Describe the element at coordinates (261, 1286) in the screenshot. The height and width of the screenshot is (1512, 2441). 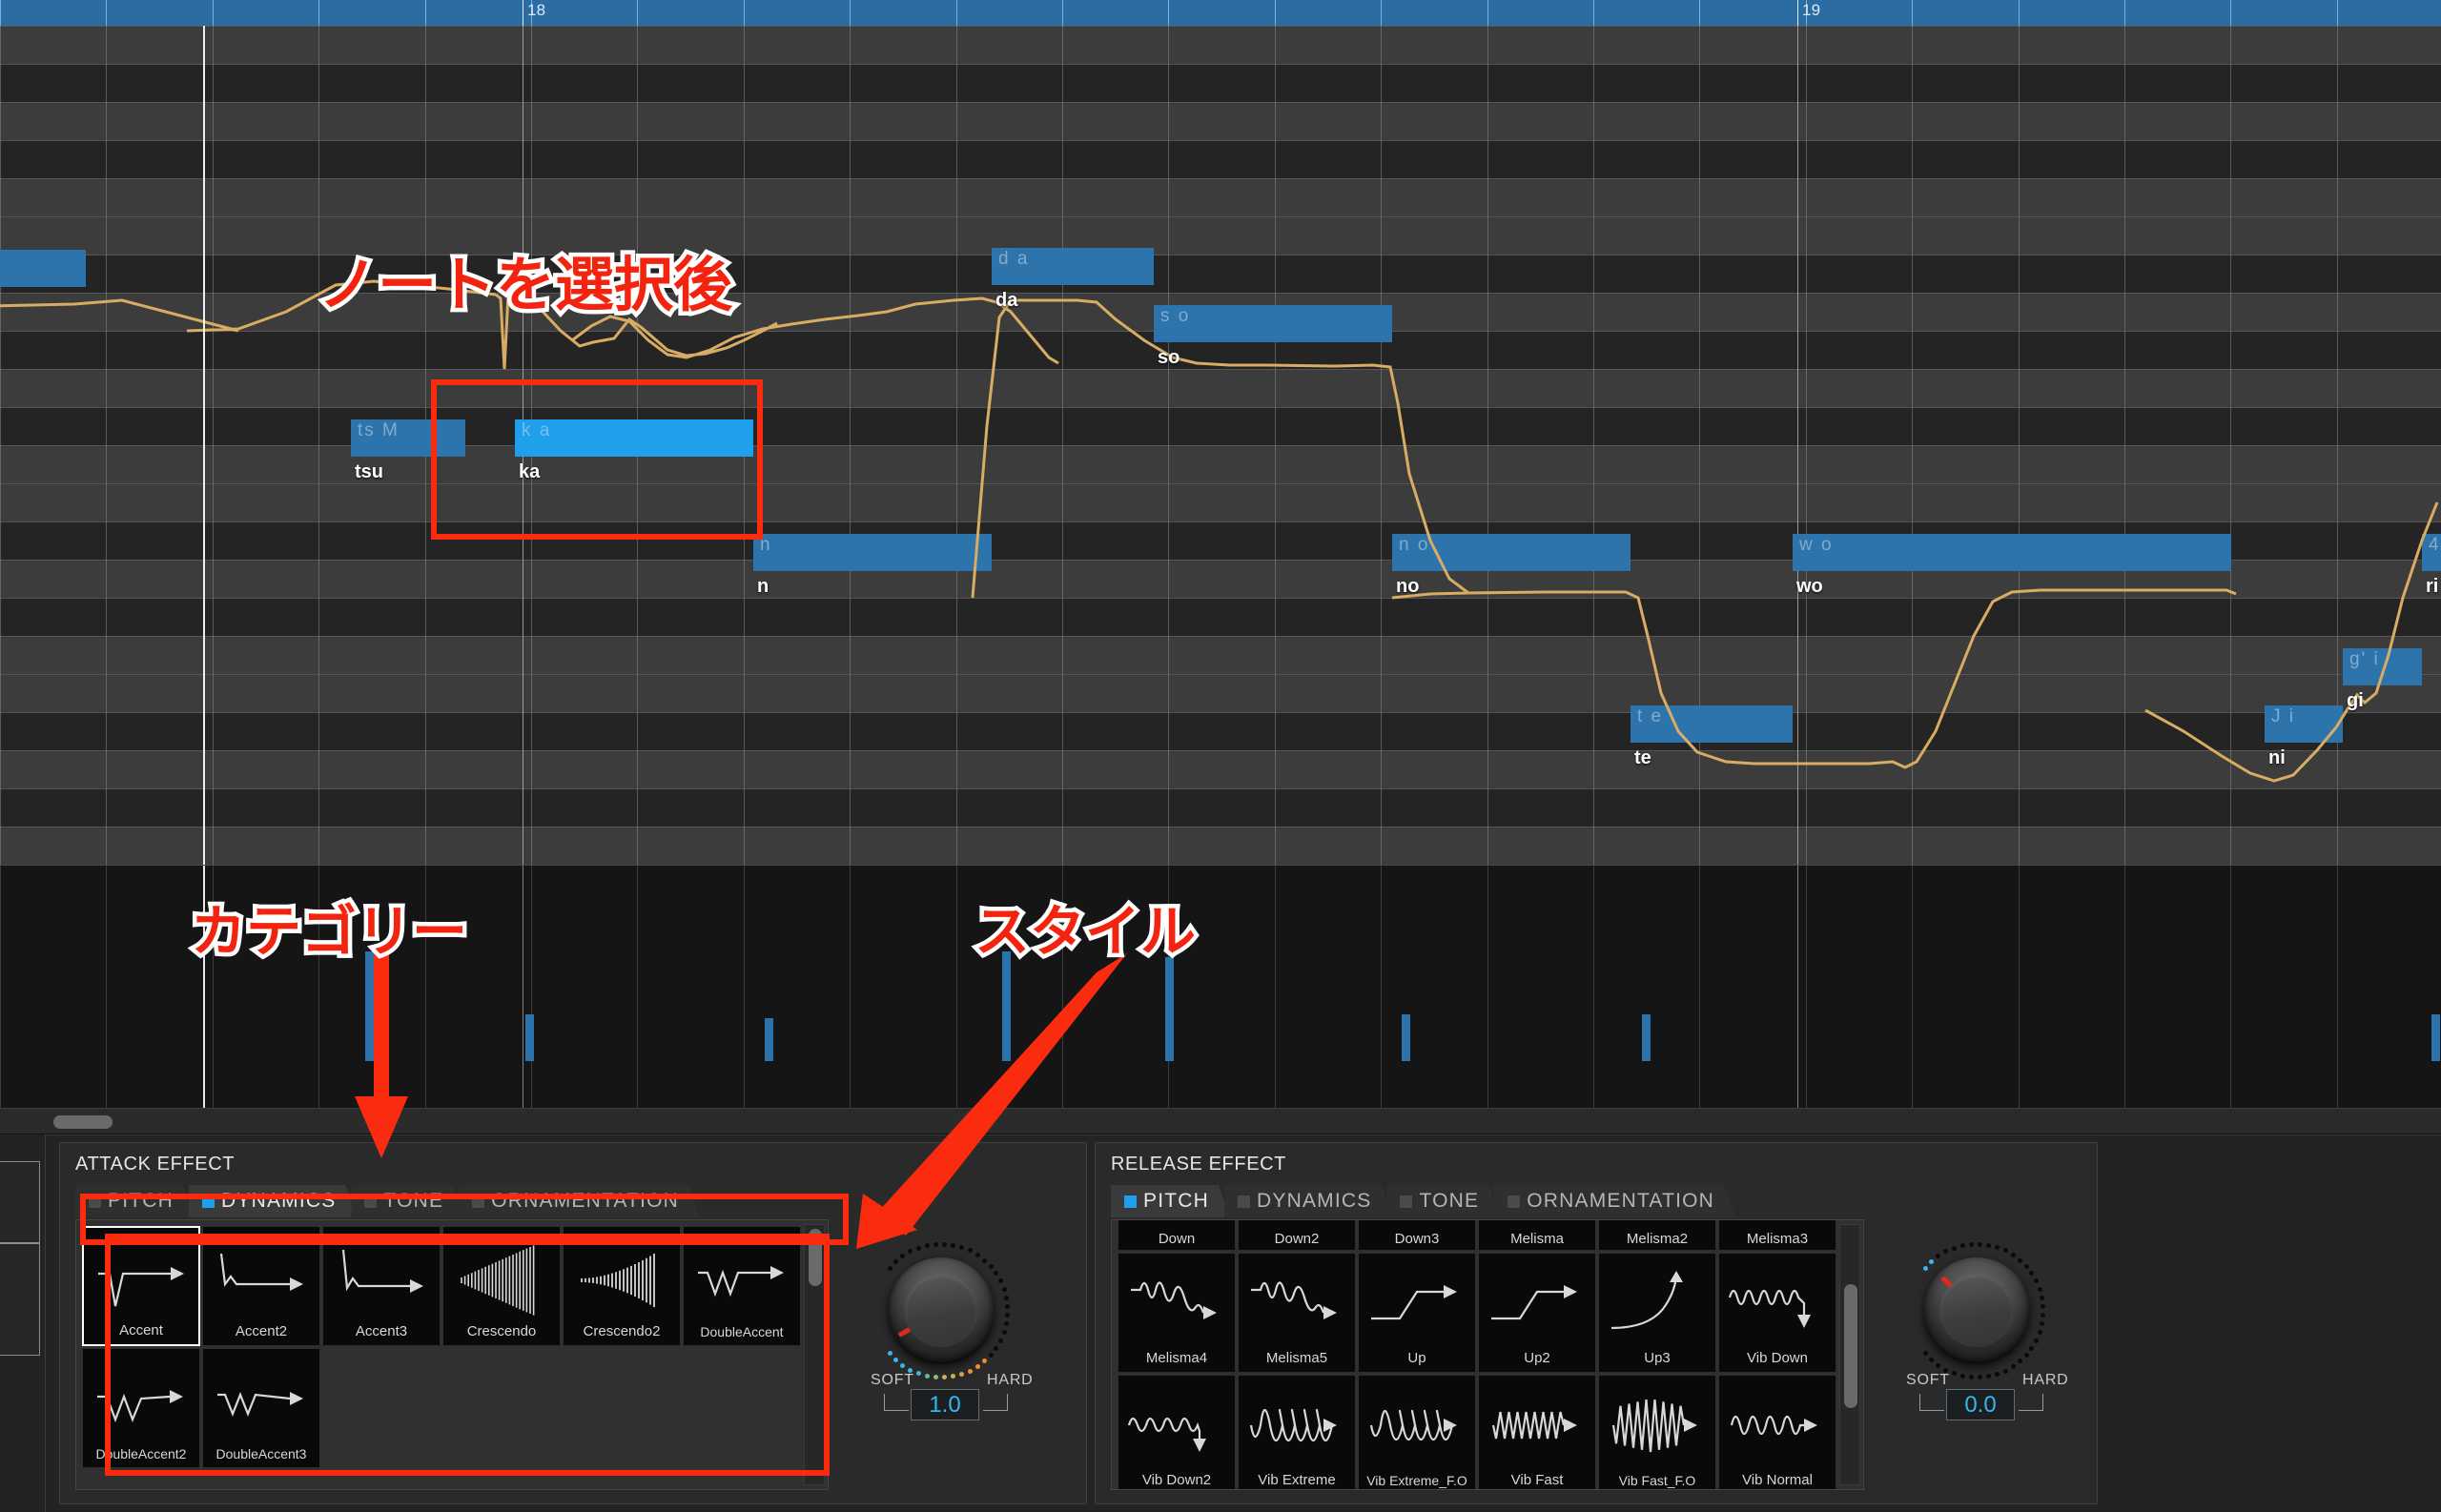
I see `attack-preset-cell: Accent2` at that location.